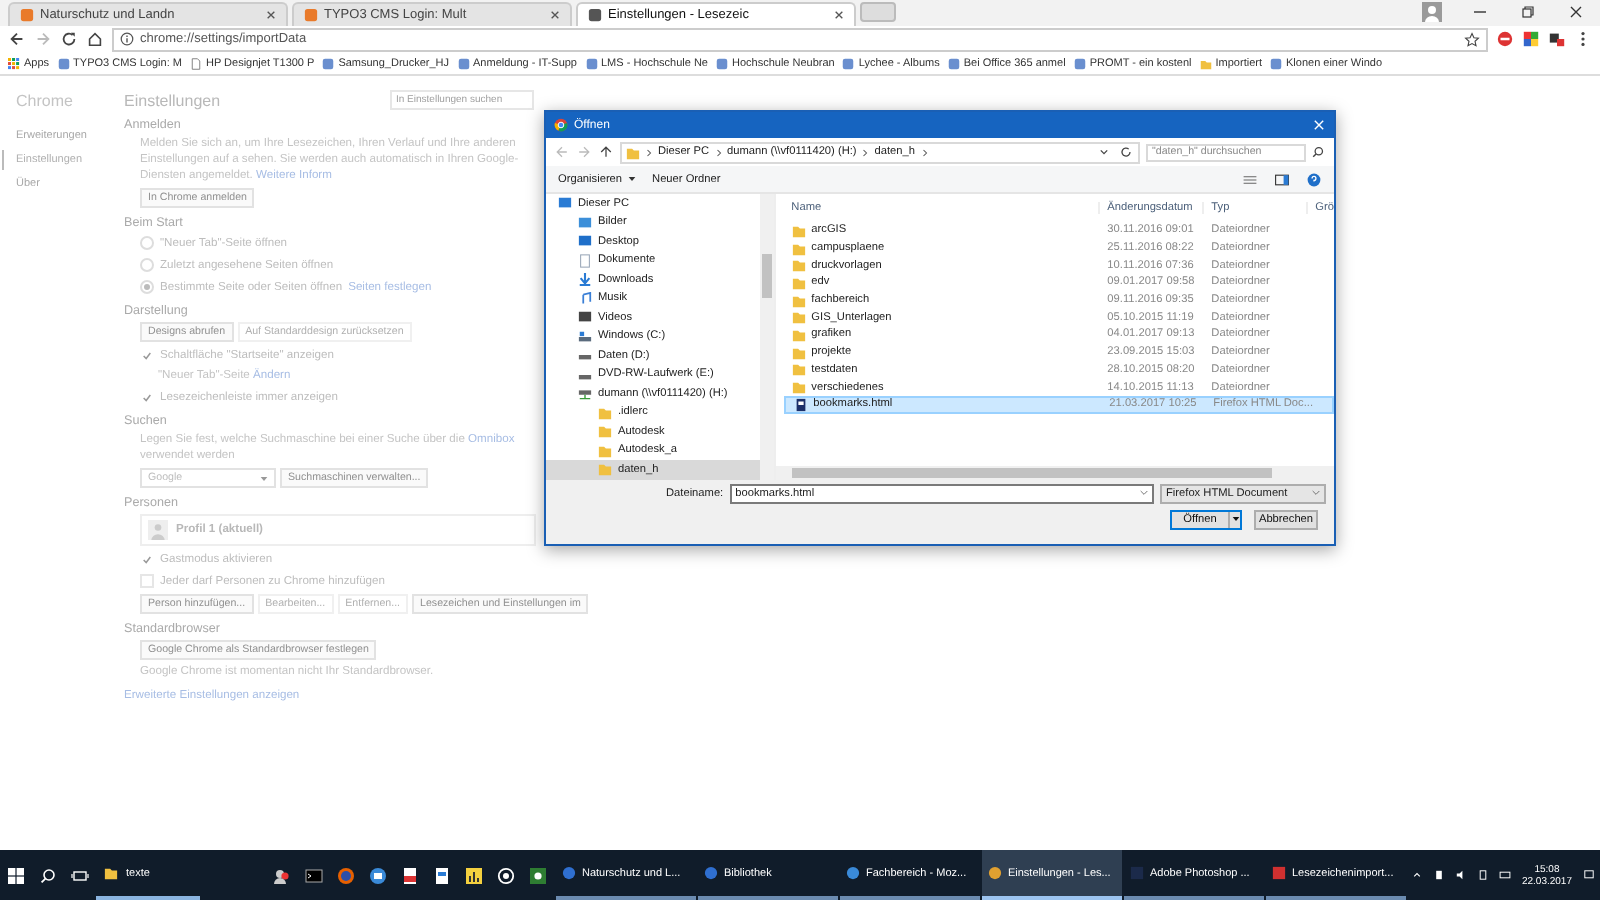 The width and height of the screenshot is (1600, 900). I want to click on help-icon, so click(1314, 179).